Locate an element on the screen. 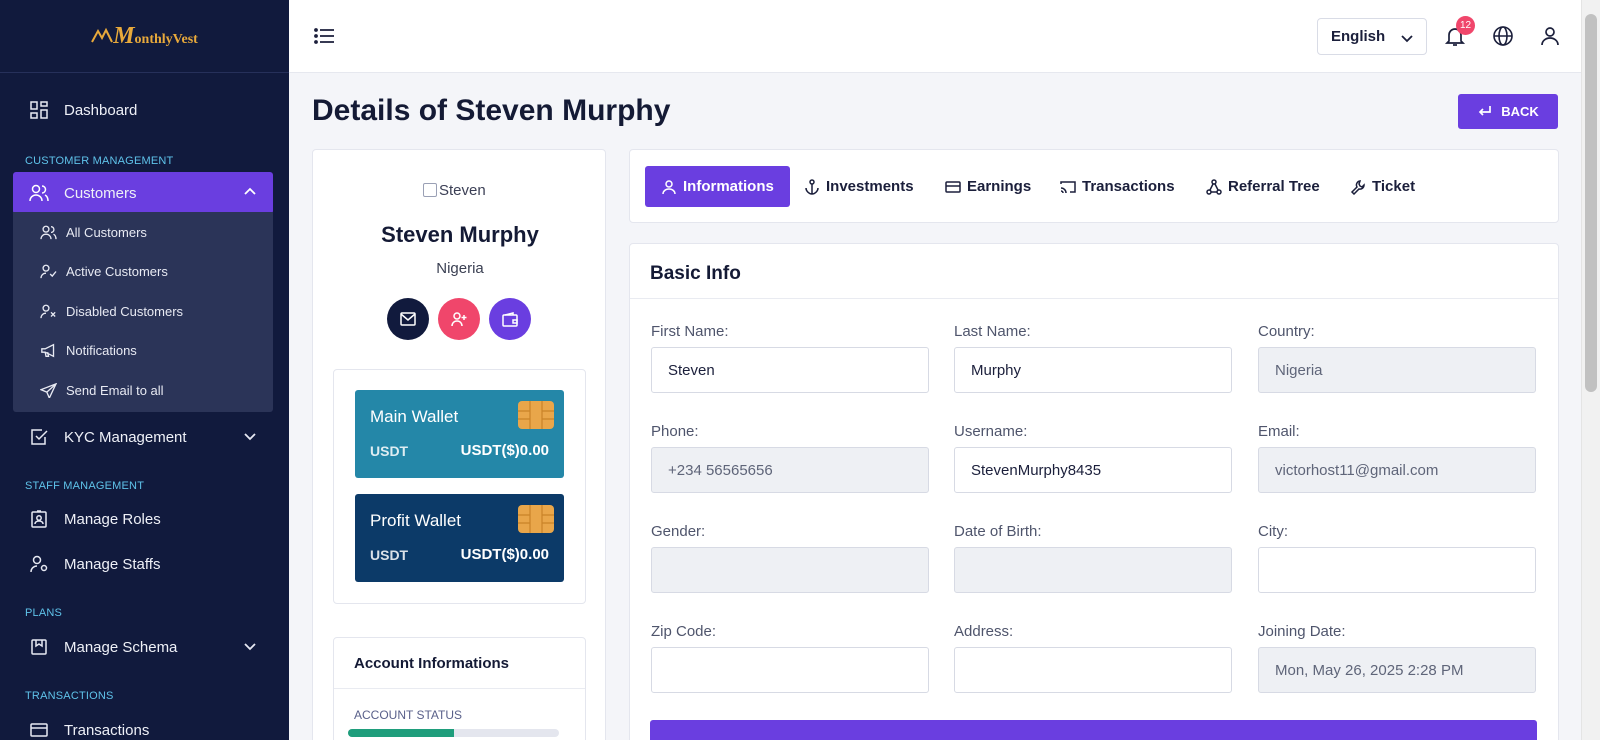 The height and width of the screenshot is (740, 1600). tab-transactions: Transactions is located at coordinates (1117, 186).